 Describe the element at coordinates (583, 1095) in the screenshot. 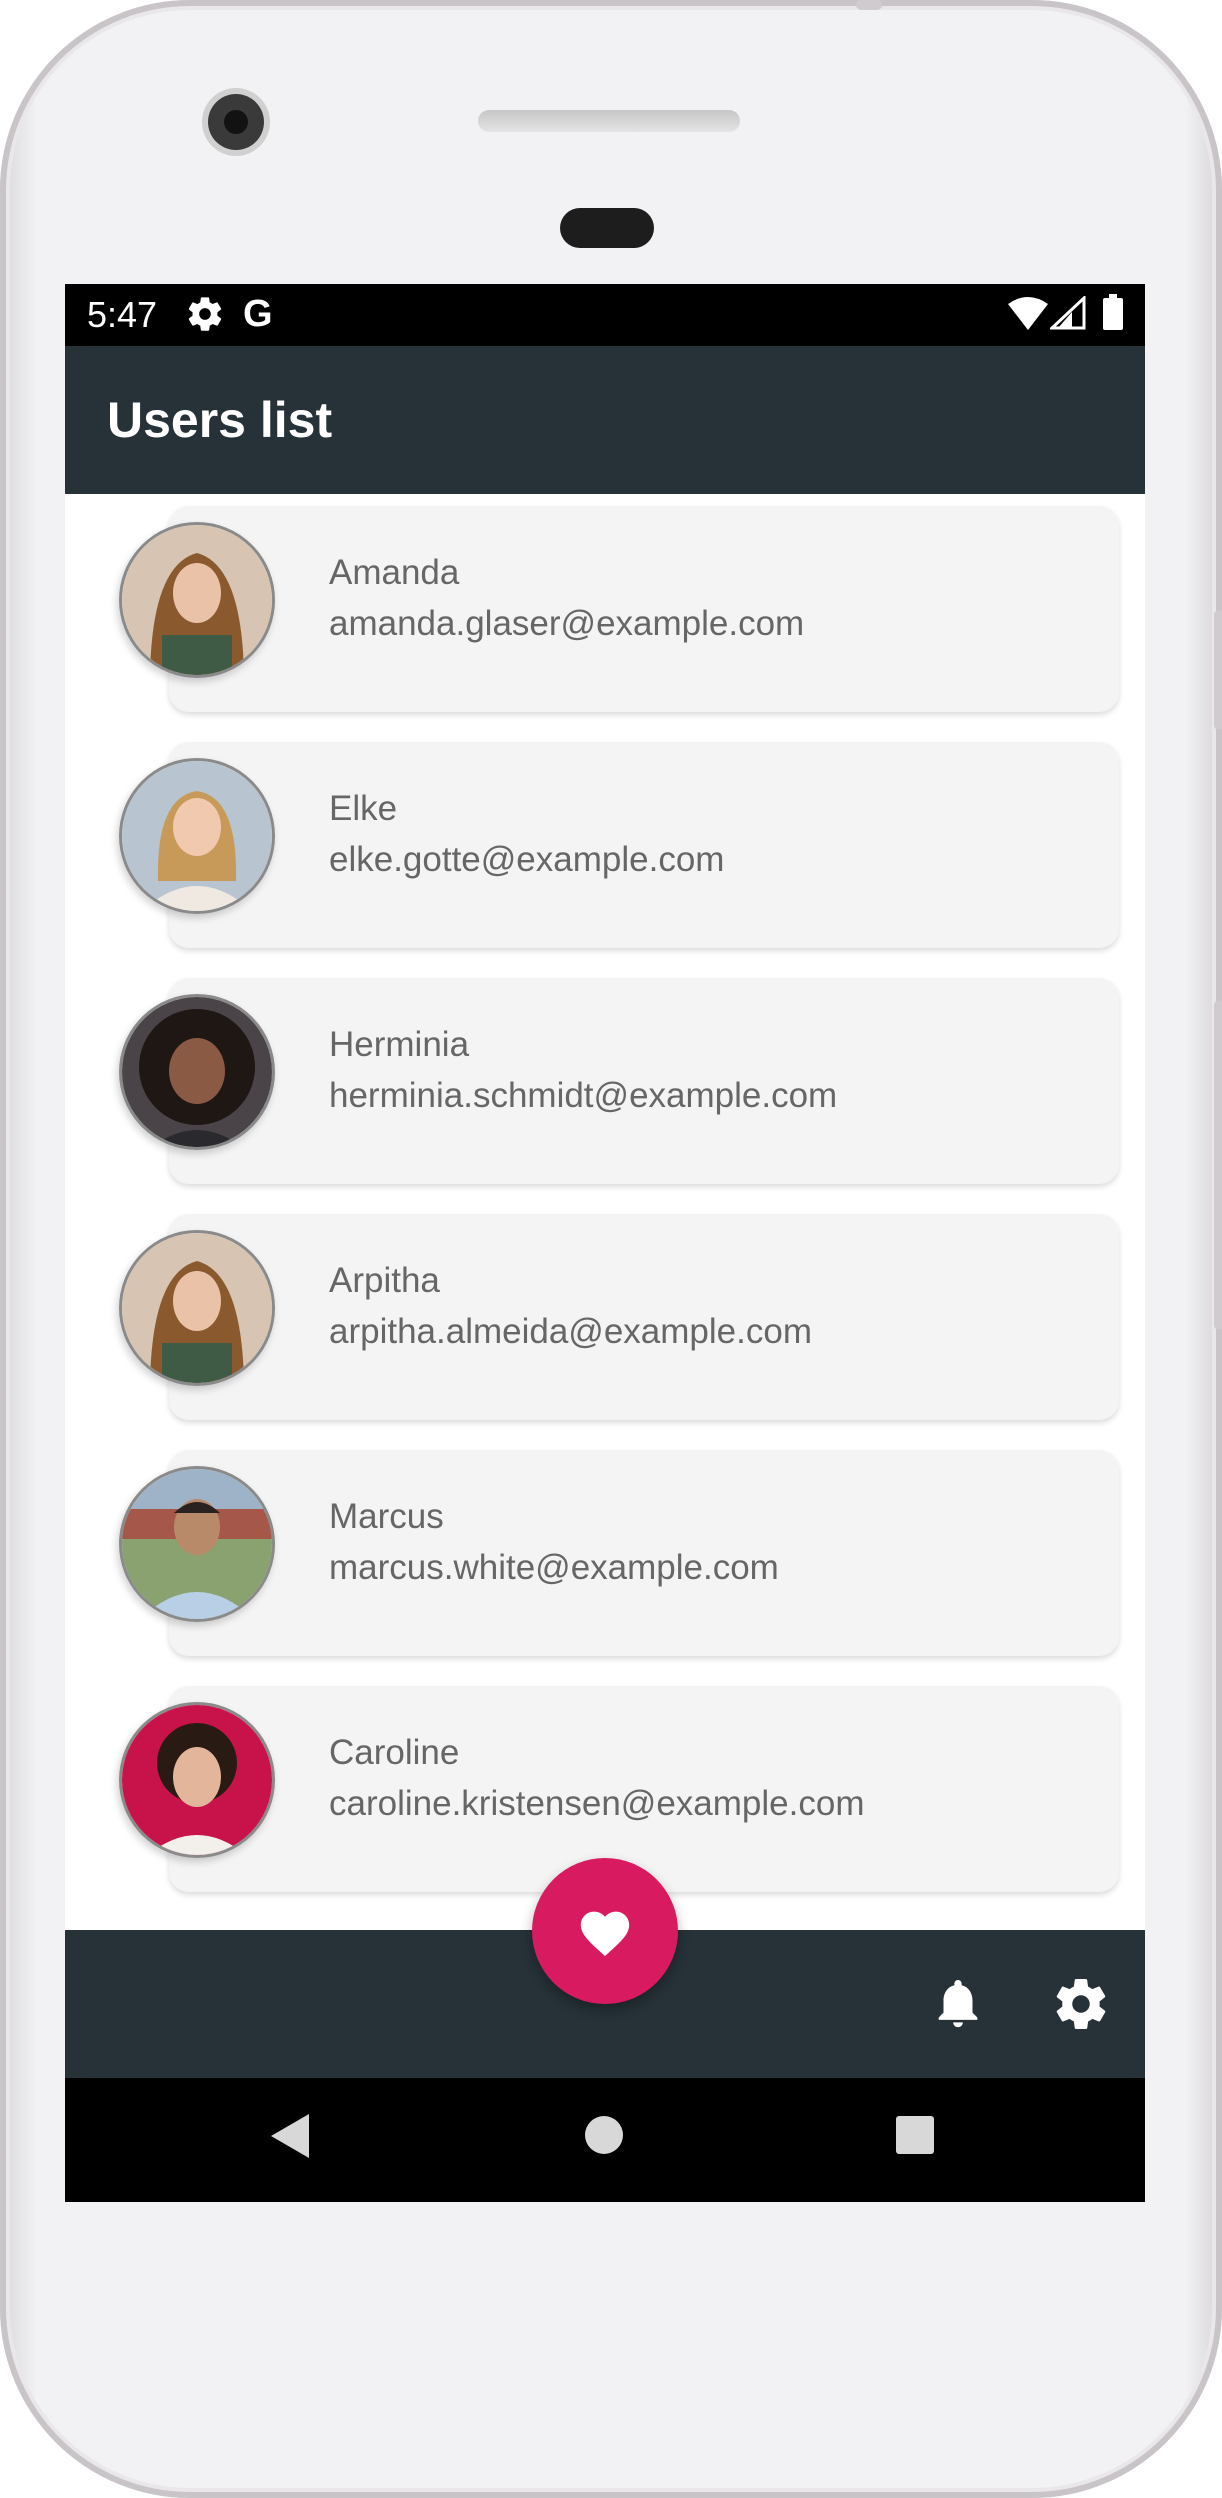

I see `user-email: herminia.schmidt@example.com` at that location.